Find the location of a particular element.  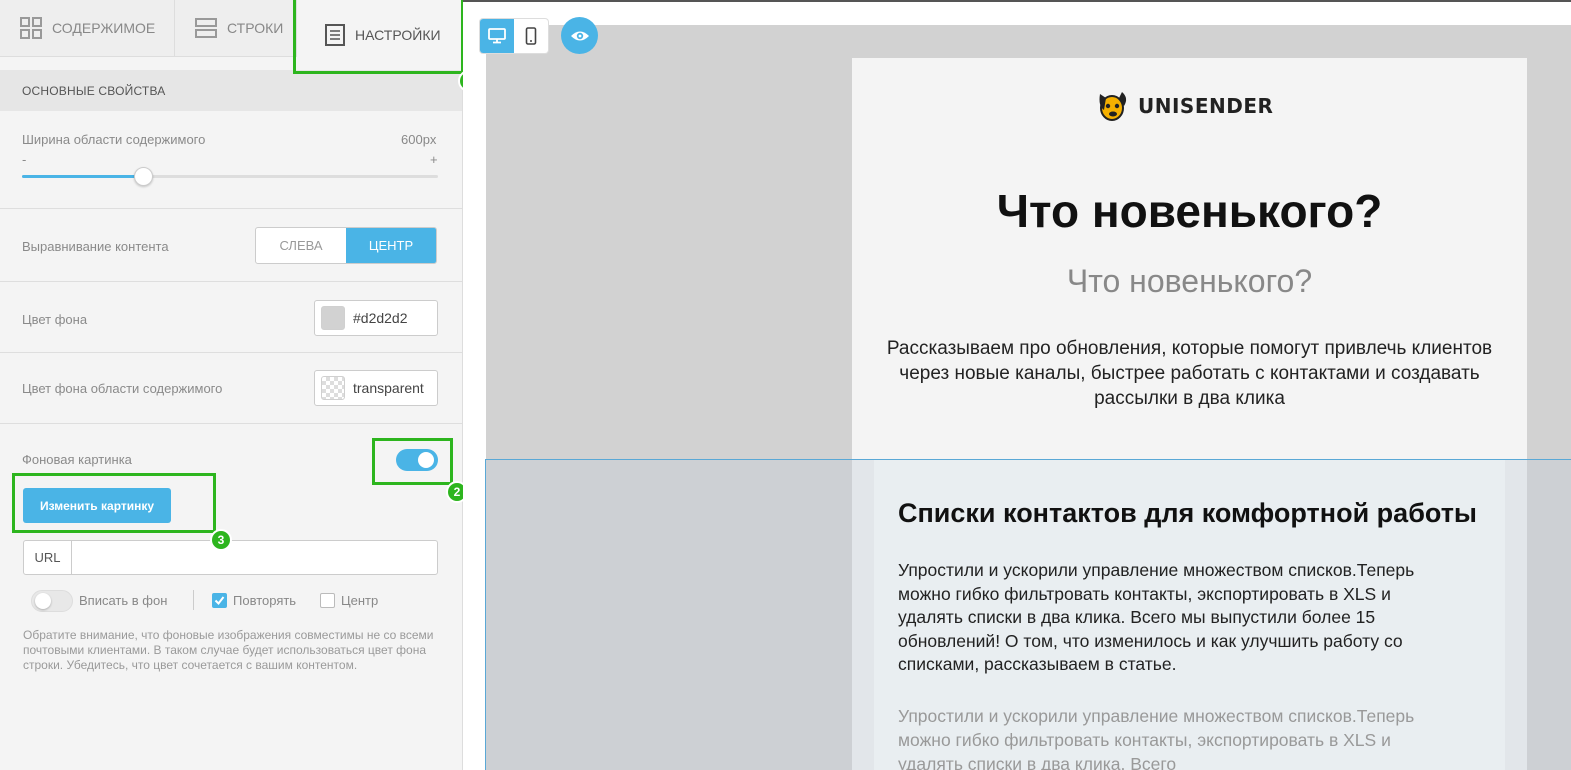

content-width-value: 600px is located at coordinates (419, 139).